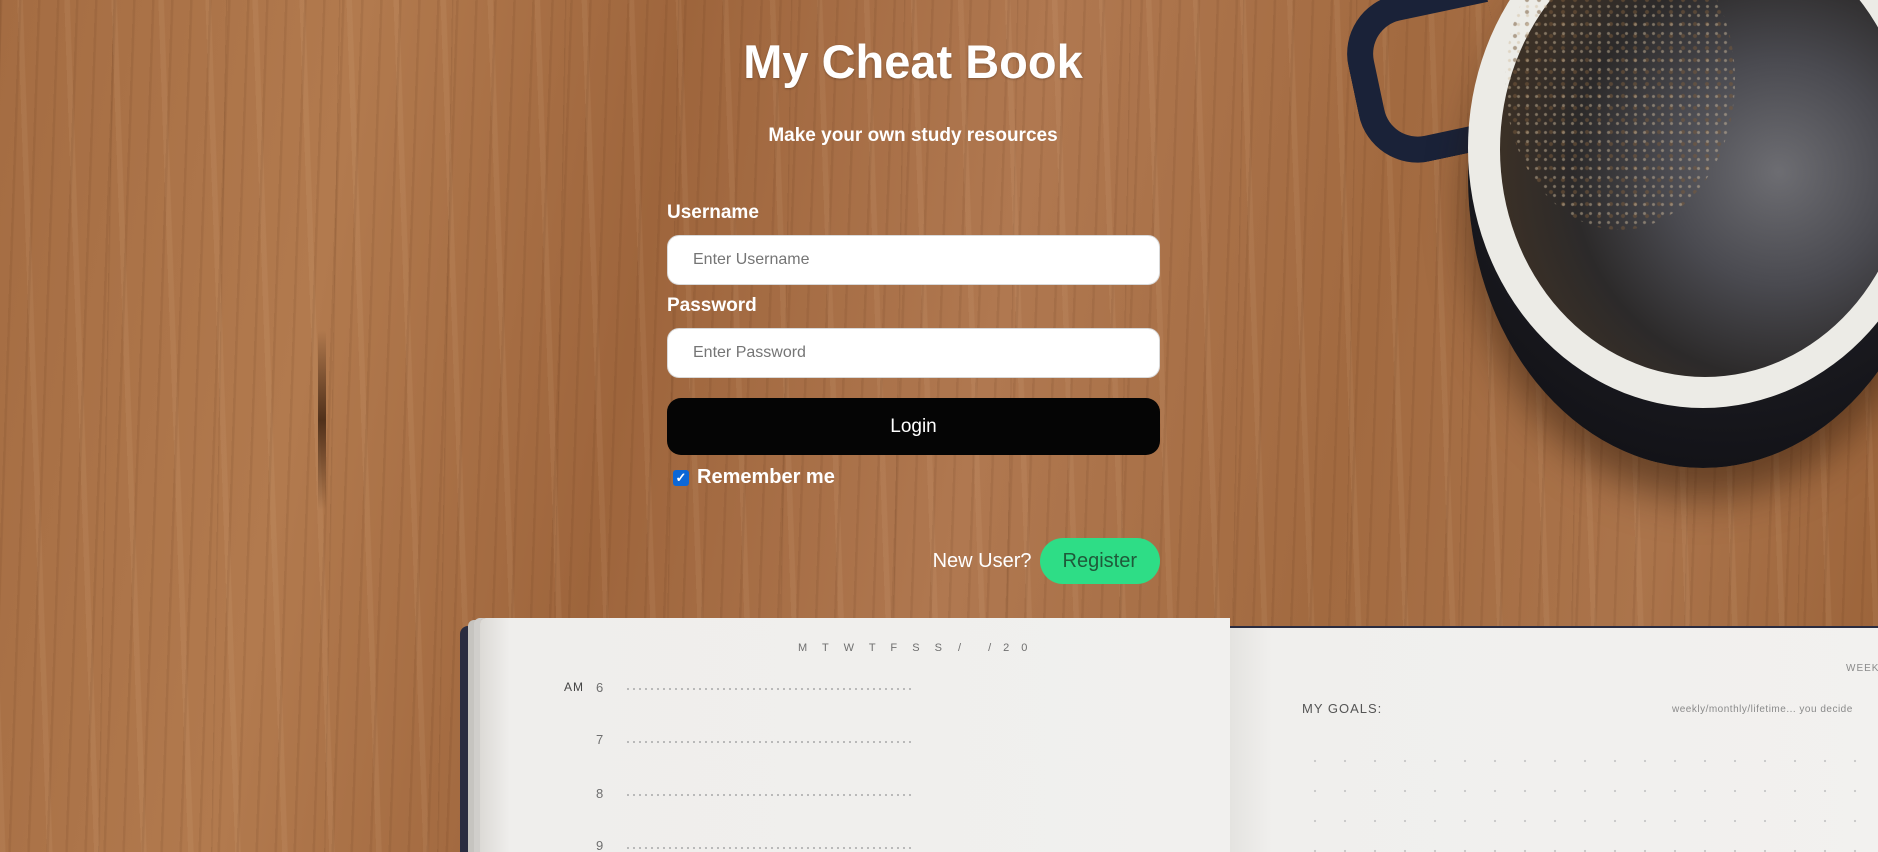  I want to click on notebook-hour: 8, so click(600, 793).